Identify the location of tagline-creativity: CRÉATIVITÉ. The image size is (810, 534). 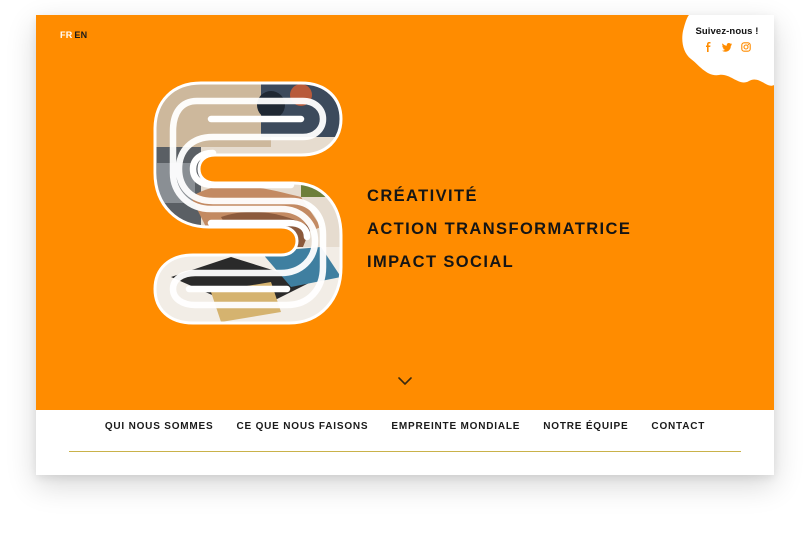
(422, 196).